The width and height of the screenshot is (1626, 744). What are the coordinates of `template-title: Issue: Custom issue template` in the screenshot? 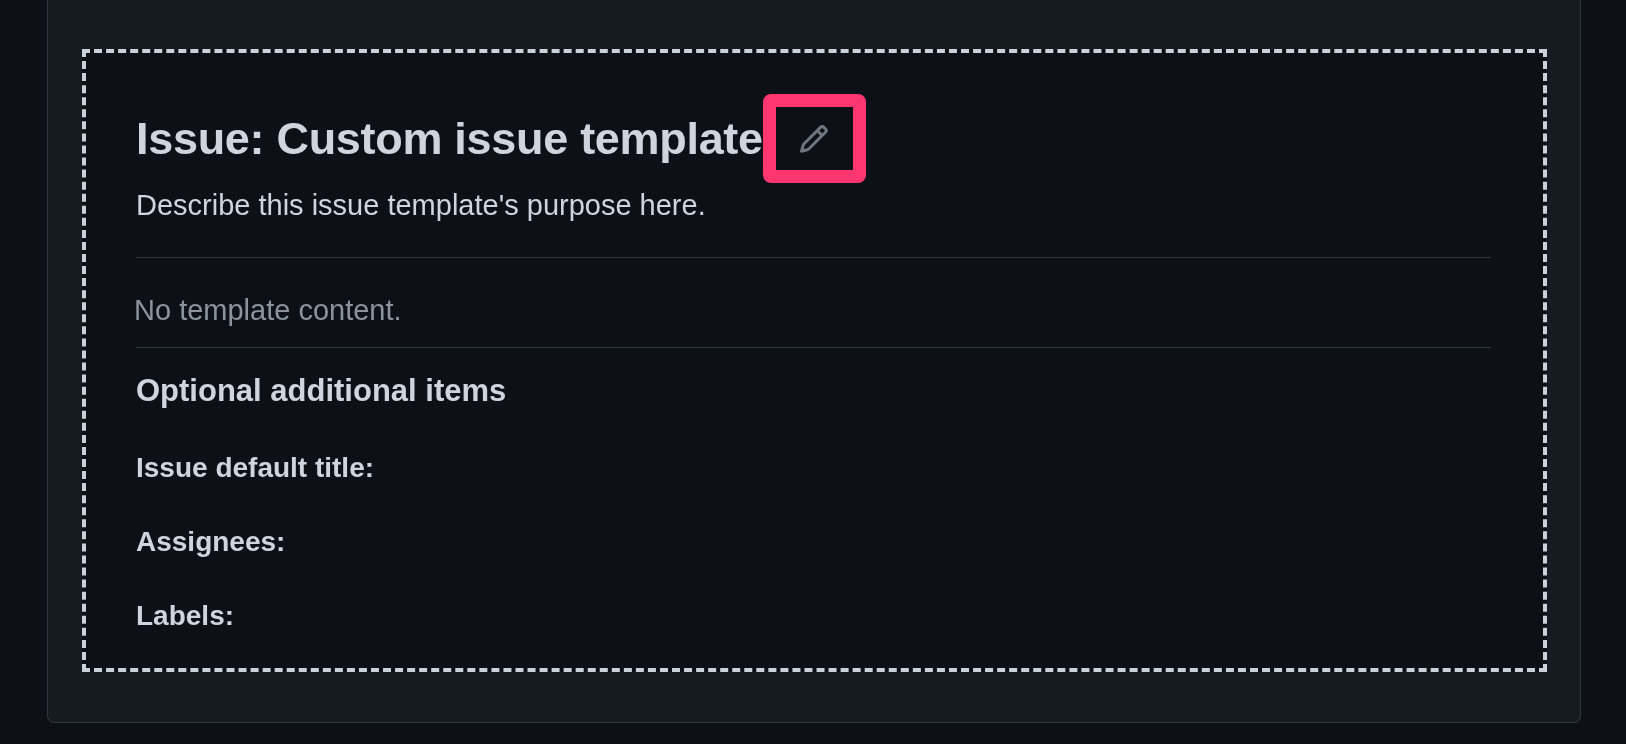 It's located at (449, 138).